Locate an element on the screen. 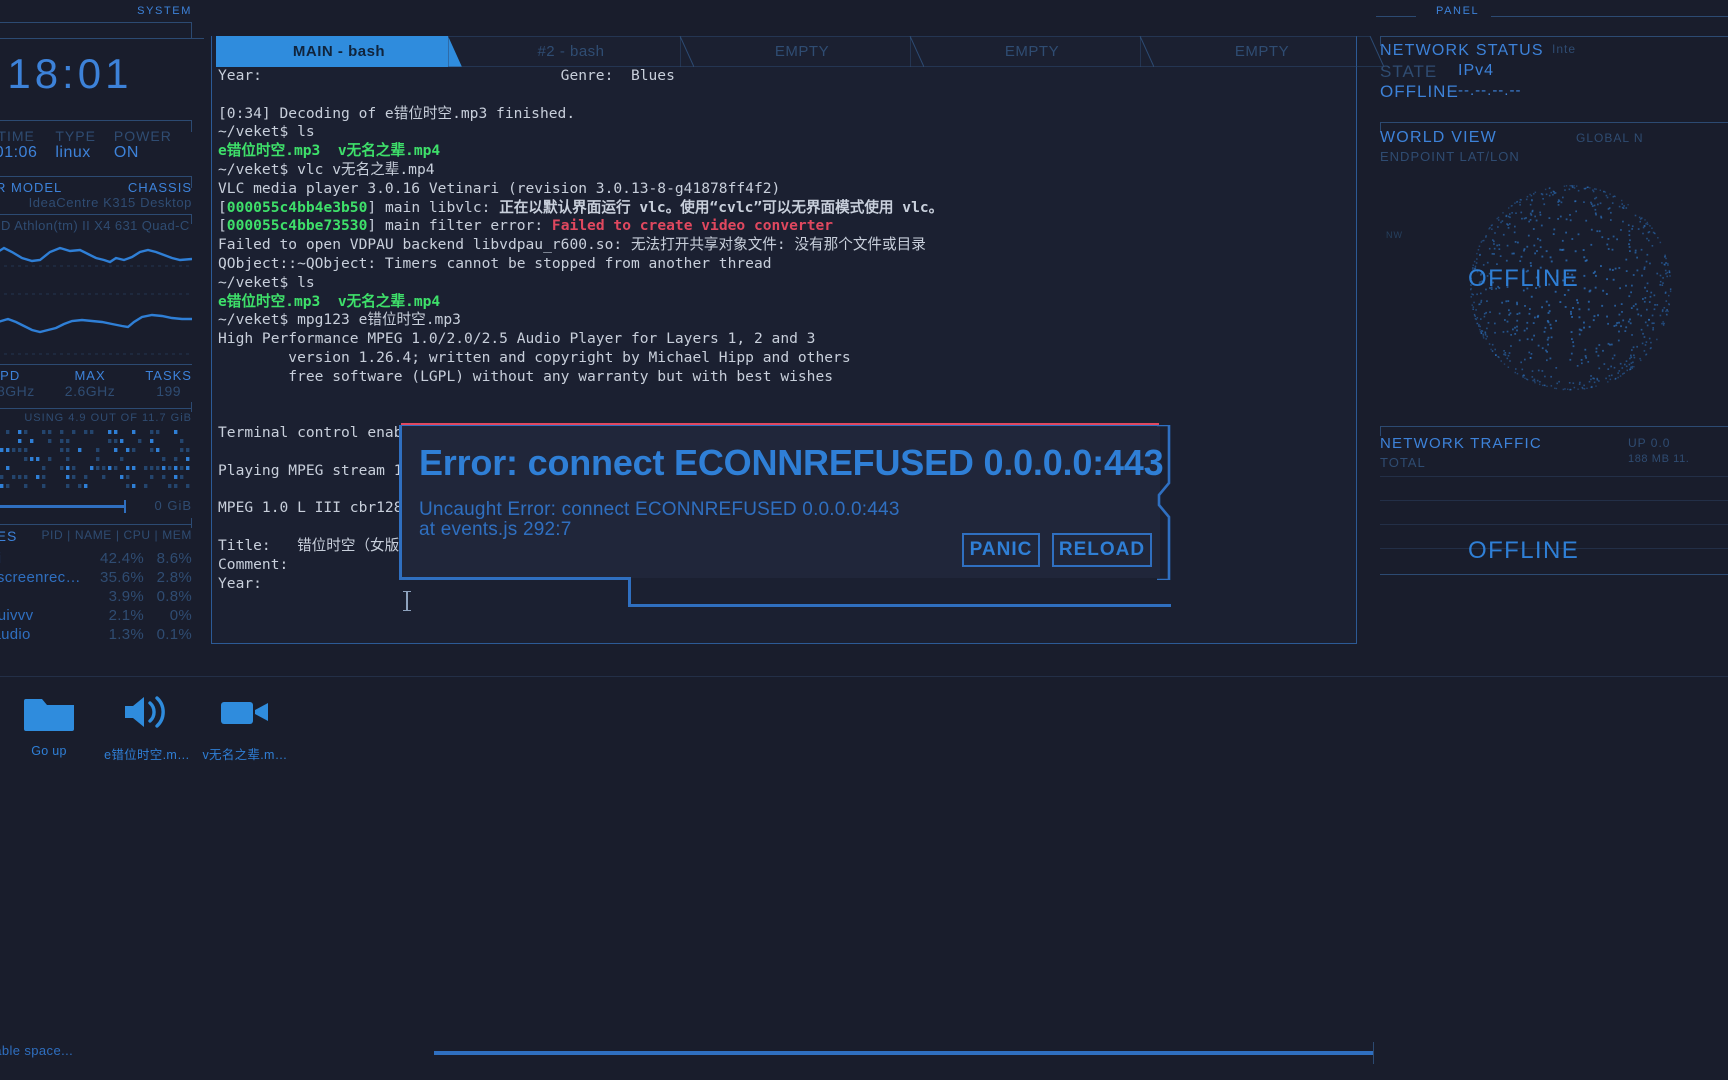 Image resolution: width=1728 pixels, height=1080 pixels. speed-stats: SPD 2.48GHz MAX 2.6GHz TASKS 199 is located at coordinates (96, 383).